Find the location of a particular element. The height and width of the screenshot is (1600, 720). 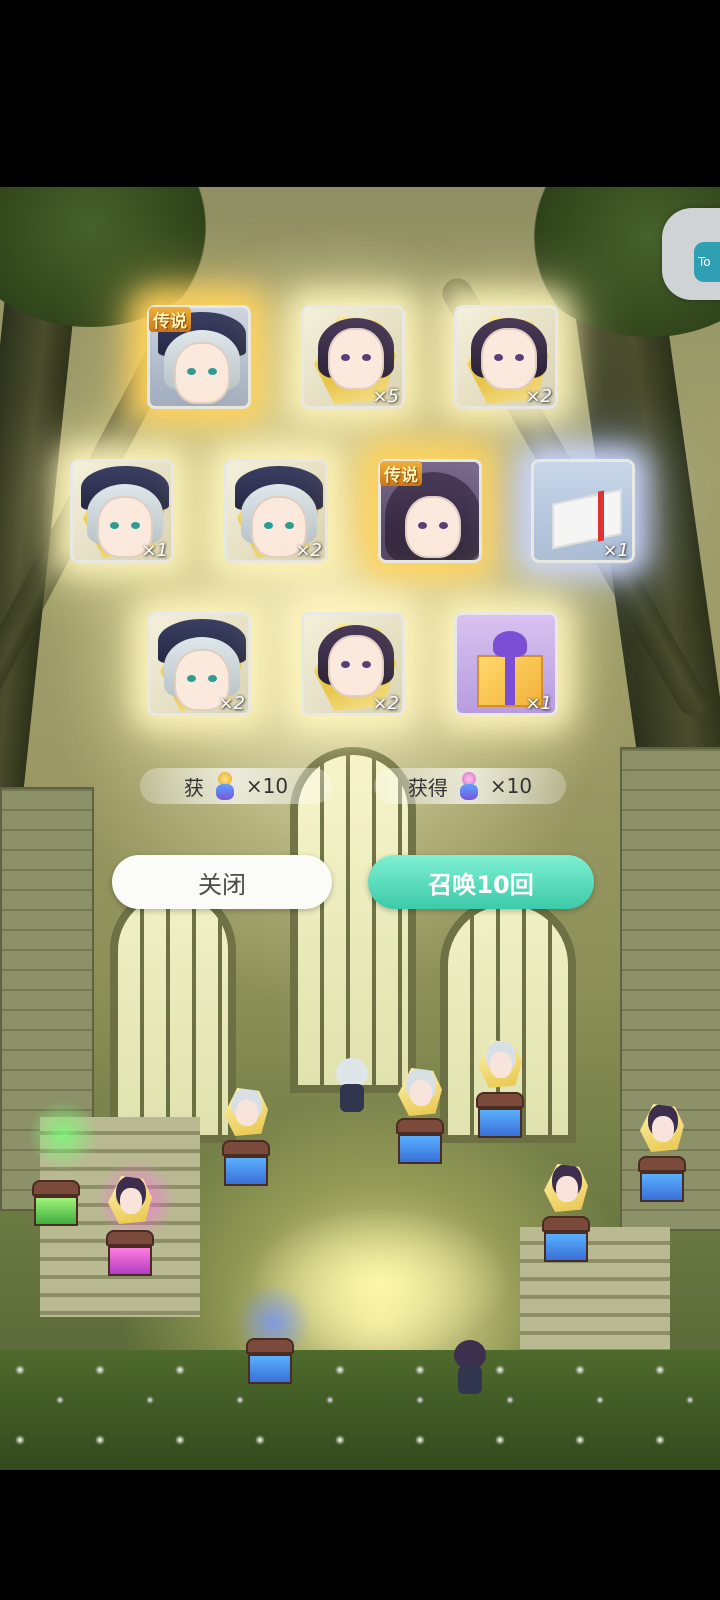

reward-count: ×5 is located at coordinates (385, 396).